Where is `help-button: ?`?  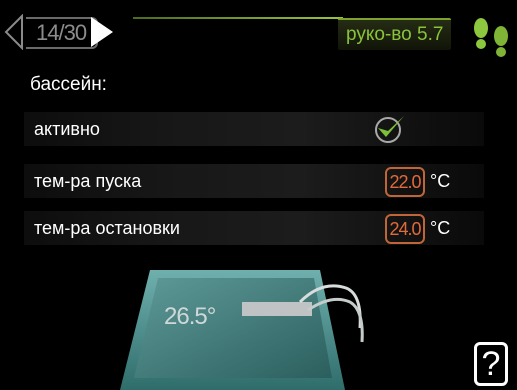 help-button: ? is located at coordinates (491, 364).